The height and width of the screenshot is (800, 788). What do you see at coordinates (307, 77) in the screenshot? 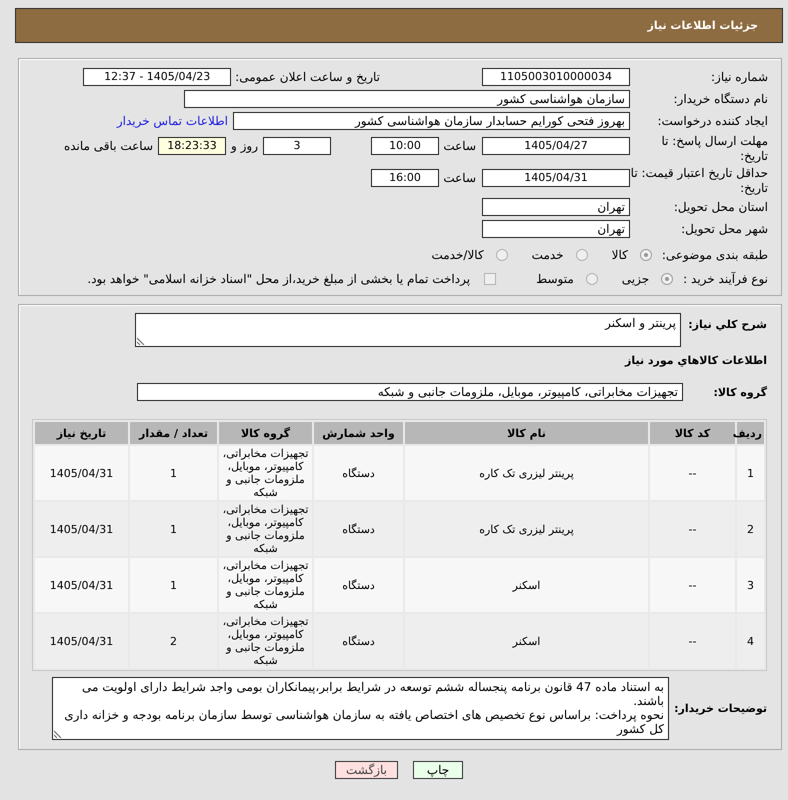
I see `field-label: تاریخ و ساعت اعلان عمومی:` at bounding box center [307, 77].